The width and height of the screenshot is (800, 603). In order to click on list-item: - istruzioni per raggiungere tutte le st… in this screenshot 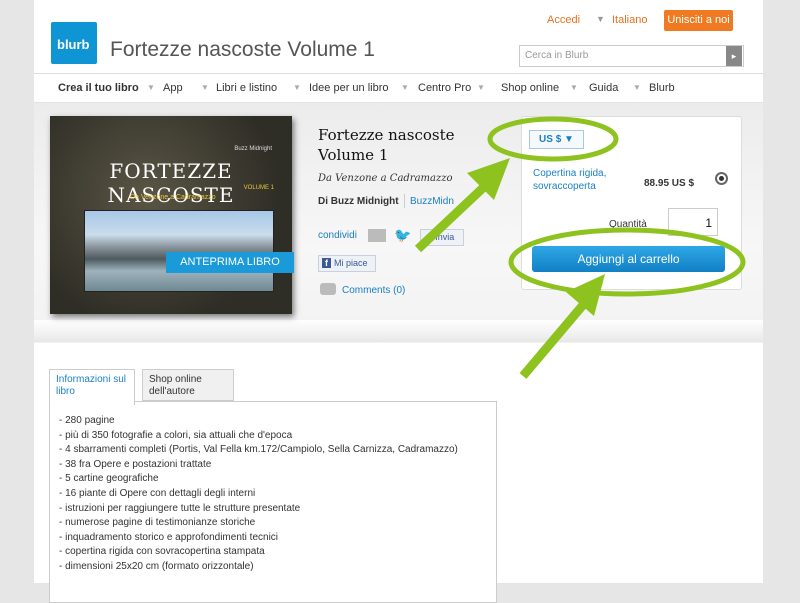, I will do `click(180, 508)`.